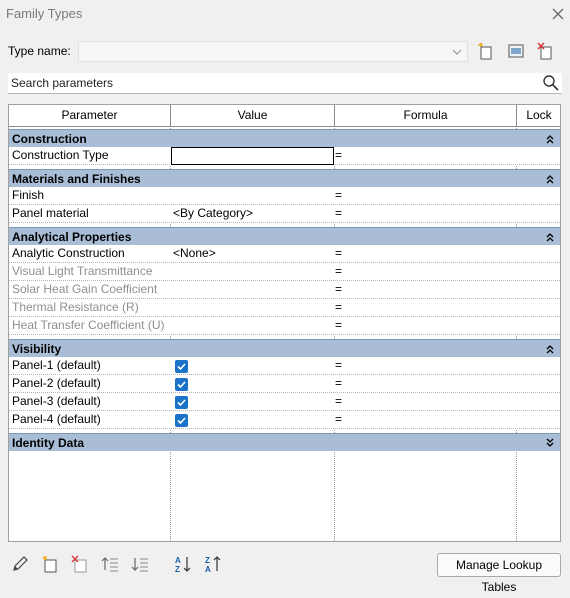 The height and width of the screenshot is (598, 570). Describe the element at coordinates (82, 271) in the screenshot. I see `param-name: Visual Light Transmittance` at that location.